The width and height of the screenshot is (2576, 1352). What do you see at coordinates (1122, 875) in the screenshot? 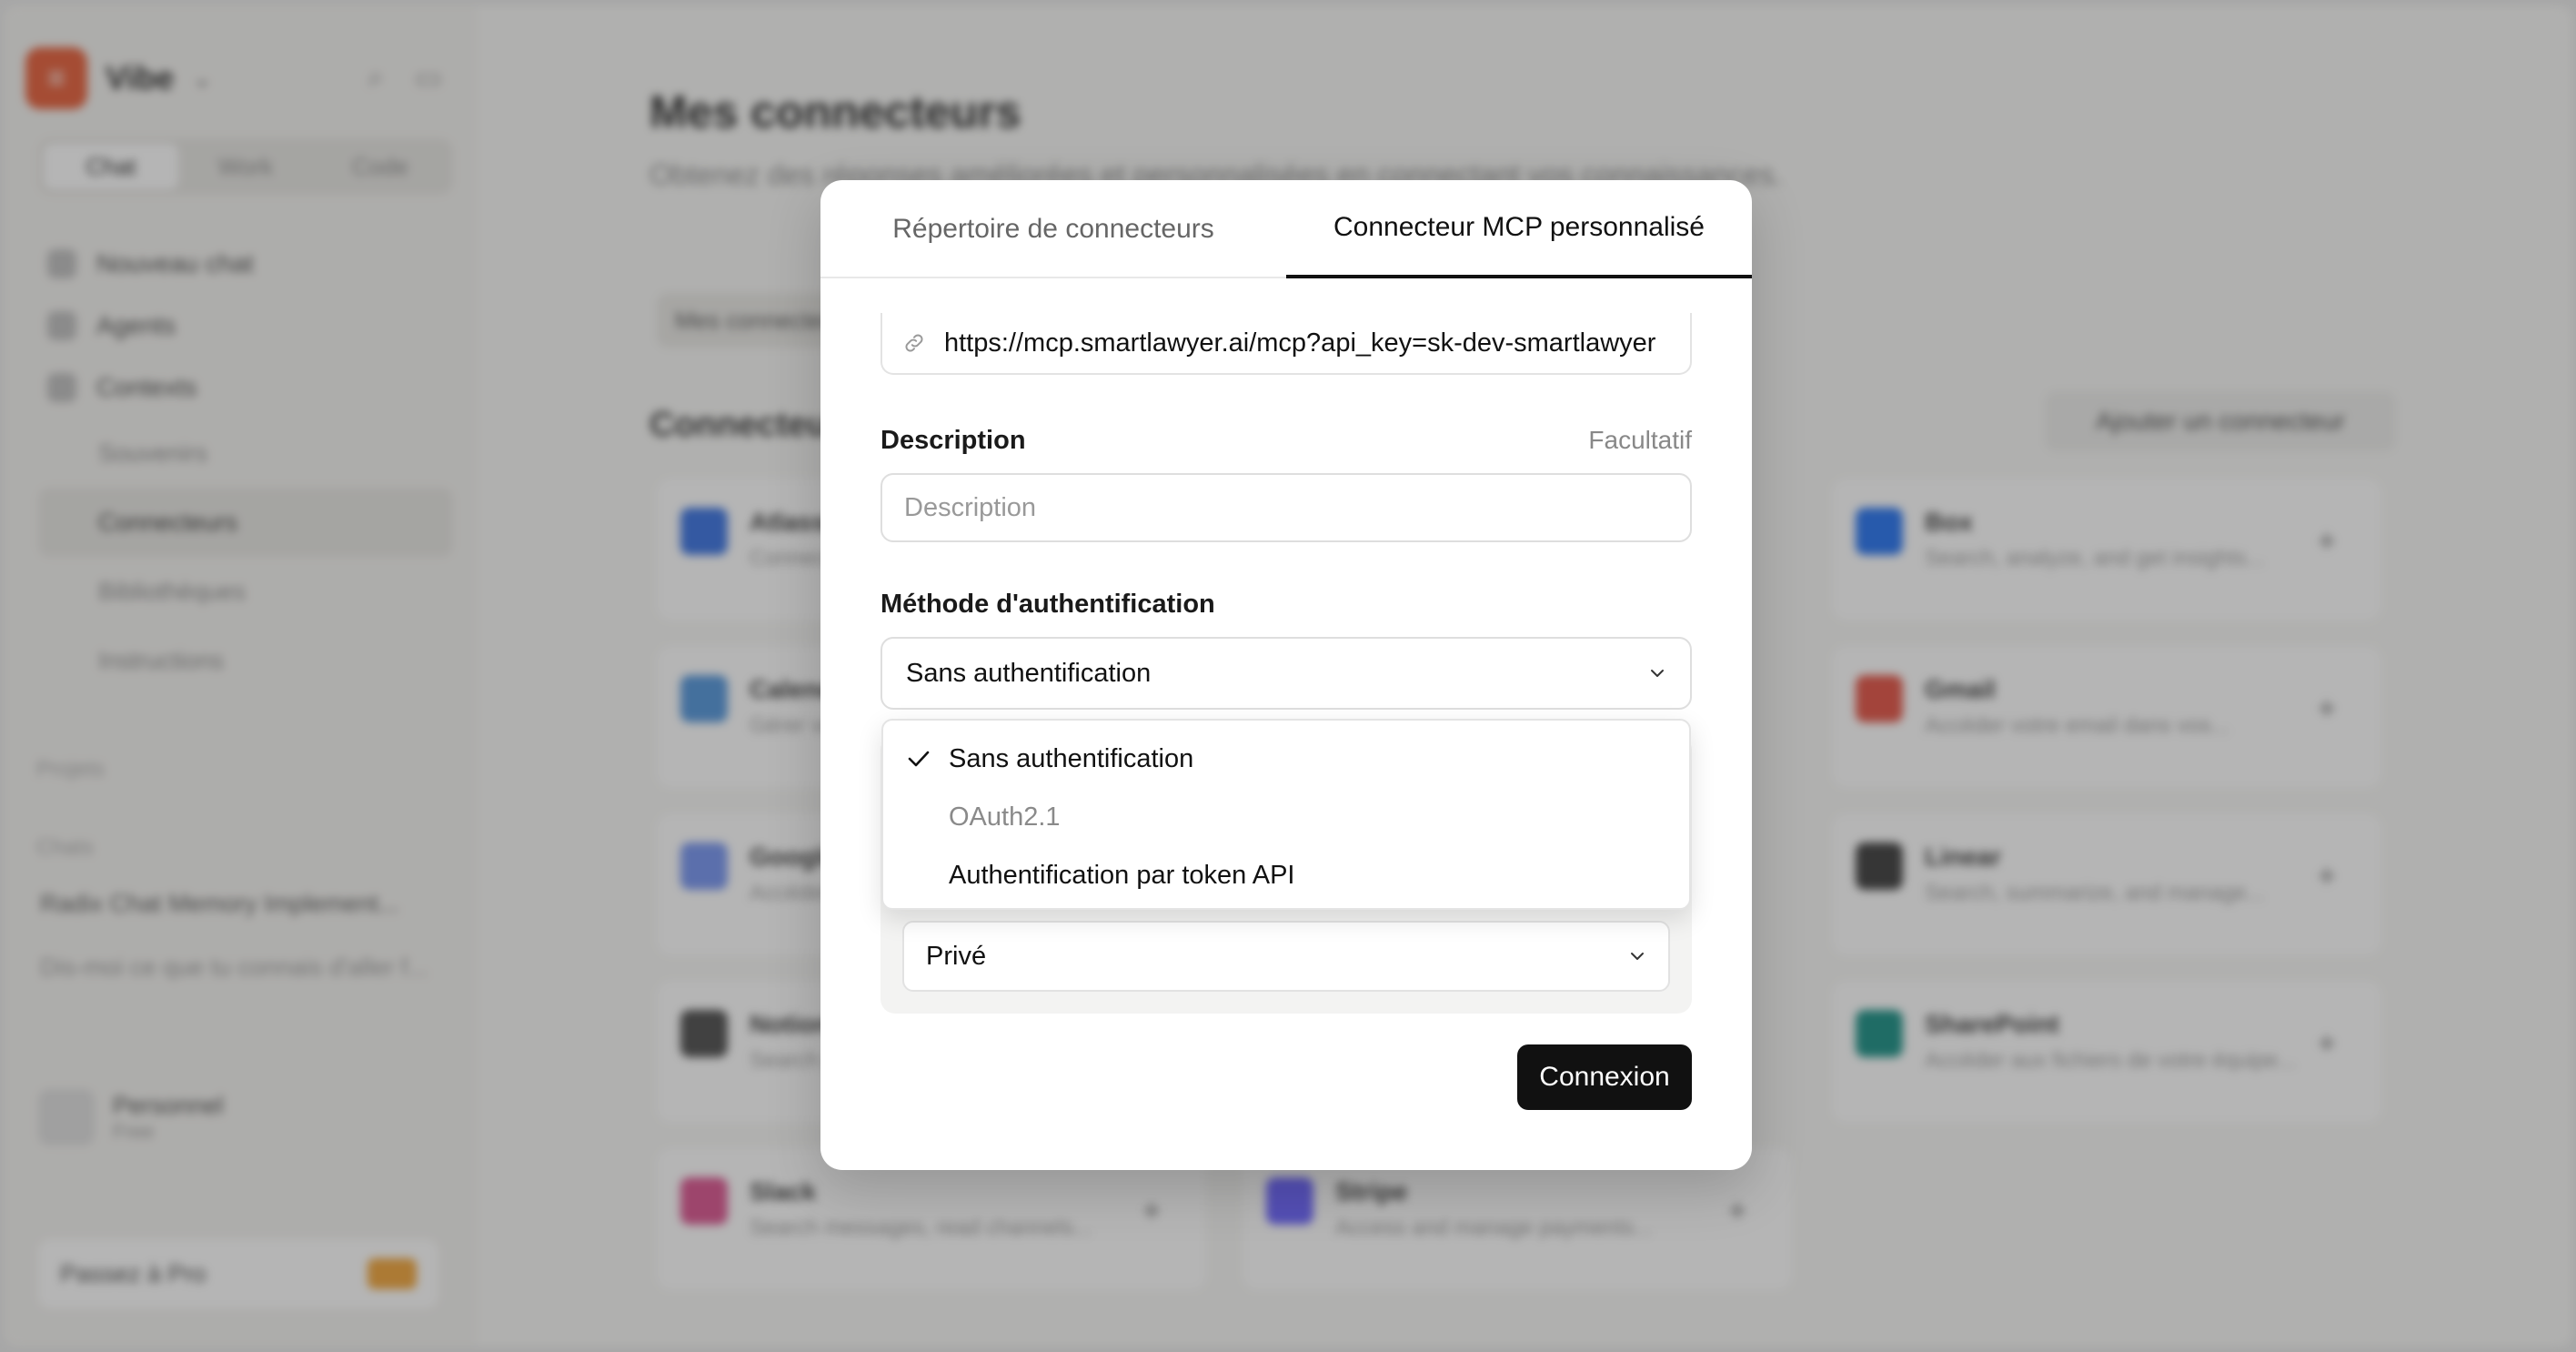
I see `option-label: Authentification par token API` at bounding box center [1122, 875].